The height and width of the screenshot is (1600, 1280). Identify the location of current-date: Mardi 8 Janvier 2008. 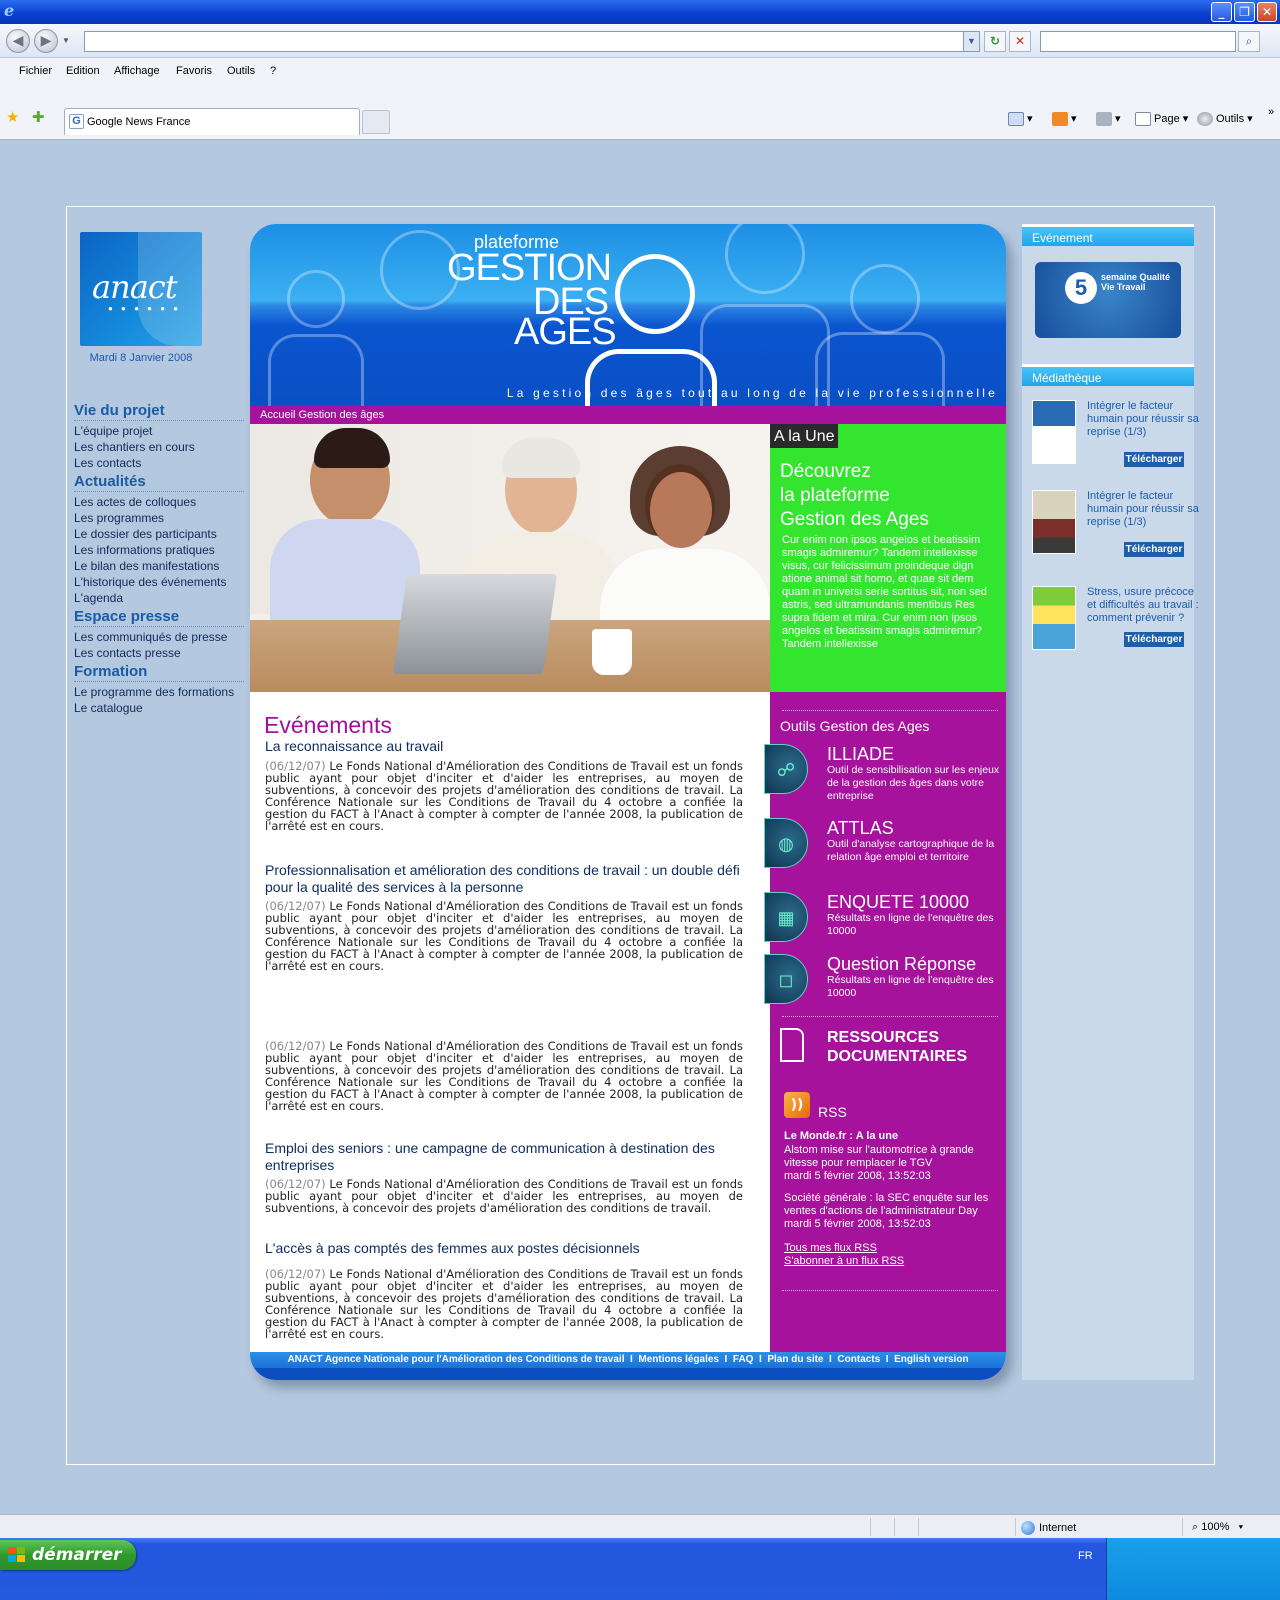
(141, 358).